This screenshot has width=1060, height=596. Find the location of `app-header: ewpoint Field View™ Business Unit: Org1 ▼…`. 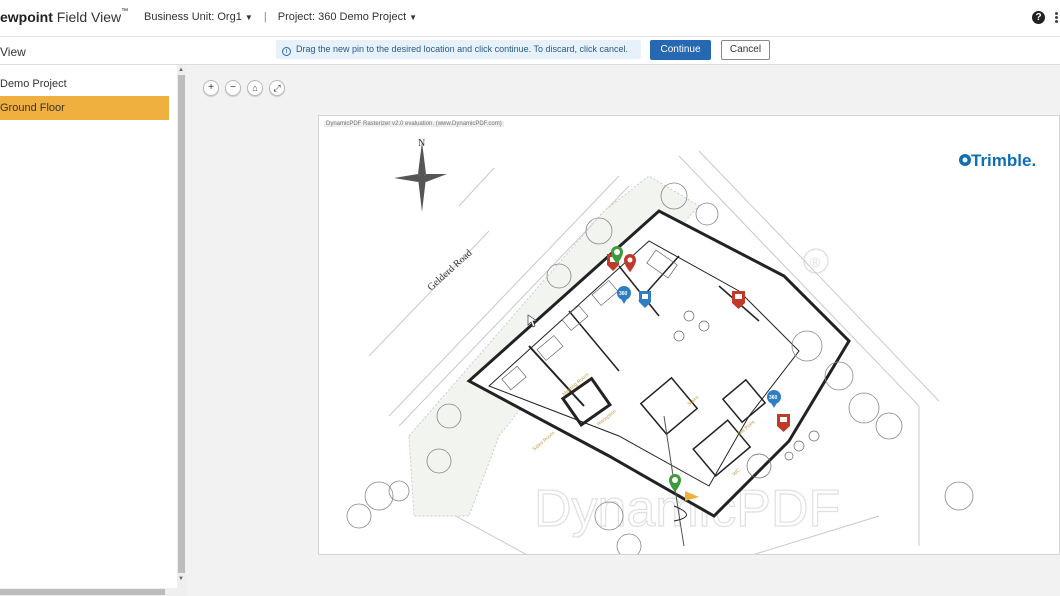

app-header: ewpoint Field View™ Business Unit: Org1 ▼… is located at coordinates (530, 18).